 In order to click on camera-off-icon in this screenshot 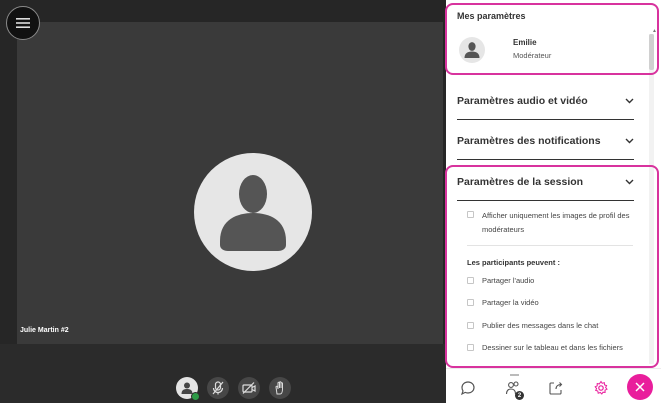, I will do `click(249, 388)`.